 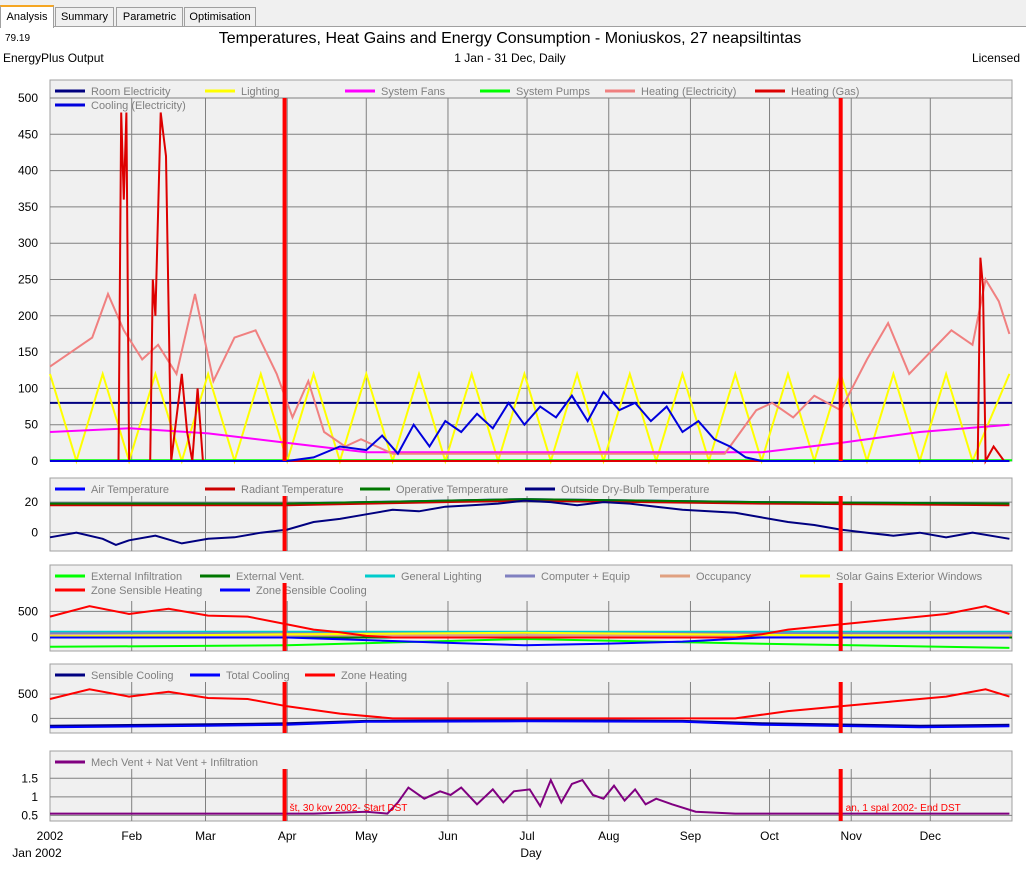 What do you see at coordinates (530, 853) in the screenshot?
I see `x-axis-title: Day` at bounding box center [530, 853].